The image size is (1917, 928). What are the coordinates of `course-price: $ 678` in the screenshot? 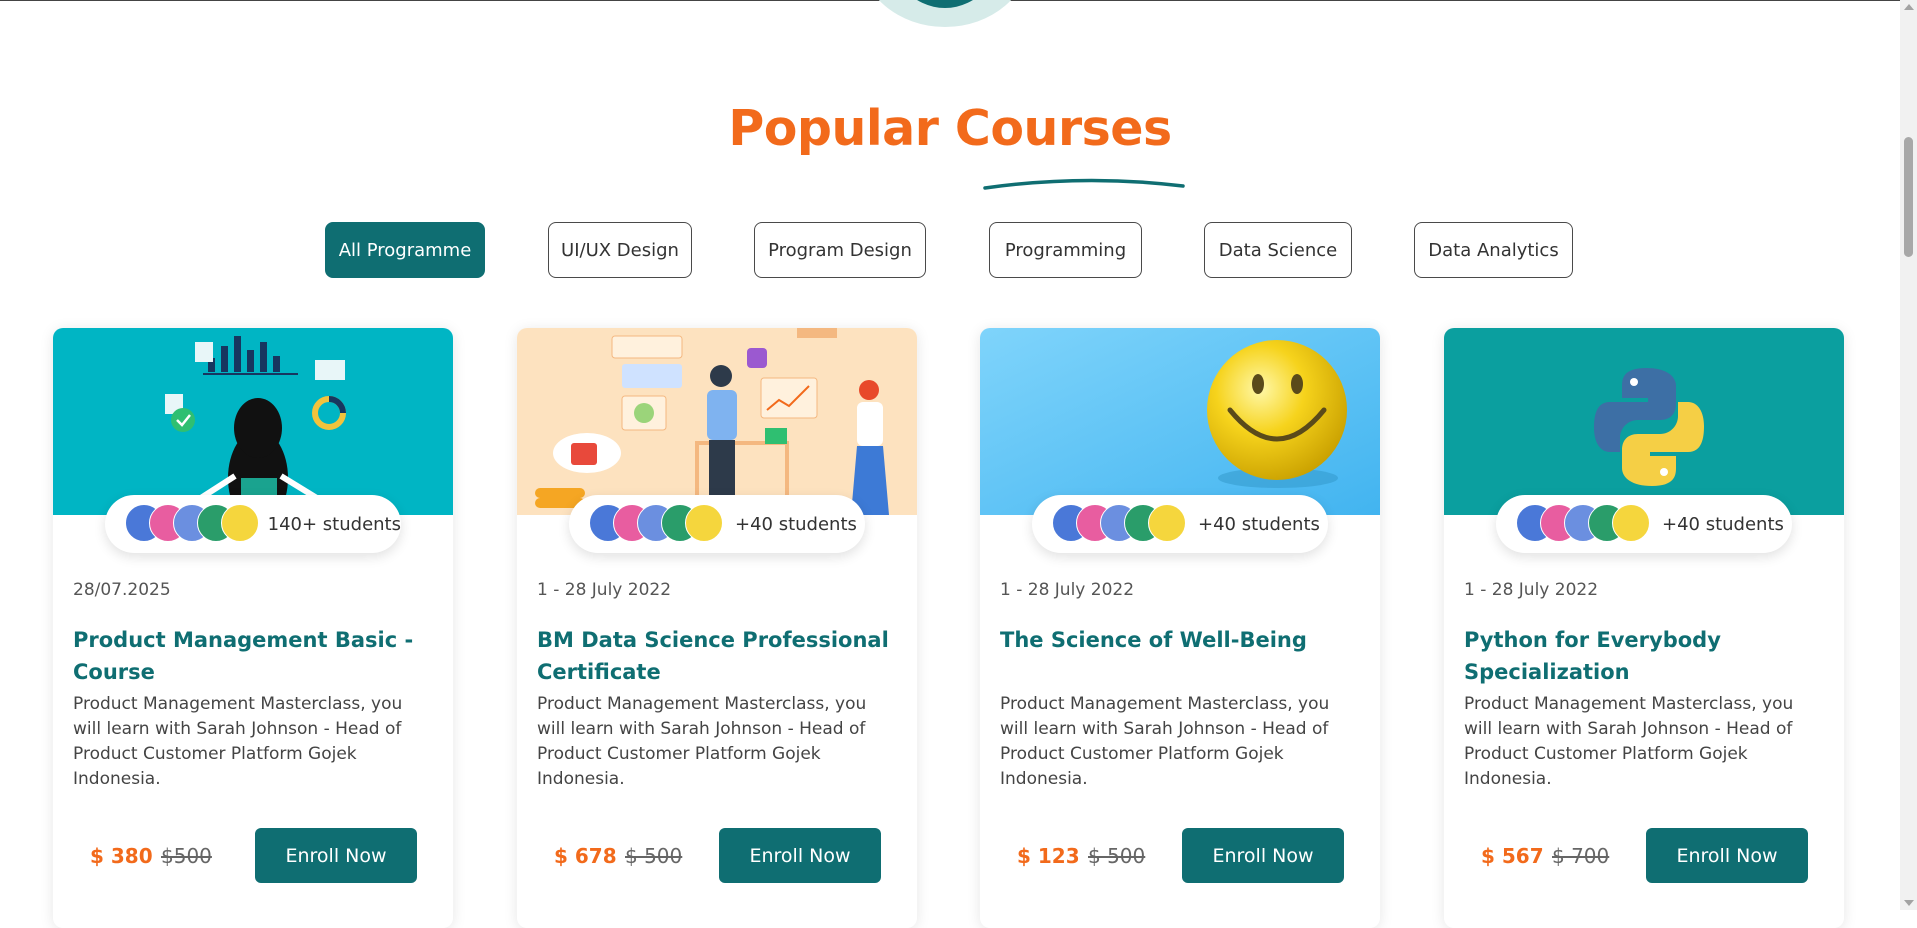 It's located at (585, 856).